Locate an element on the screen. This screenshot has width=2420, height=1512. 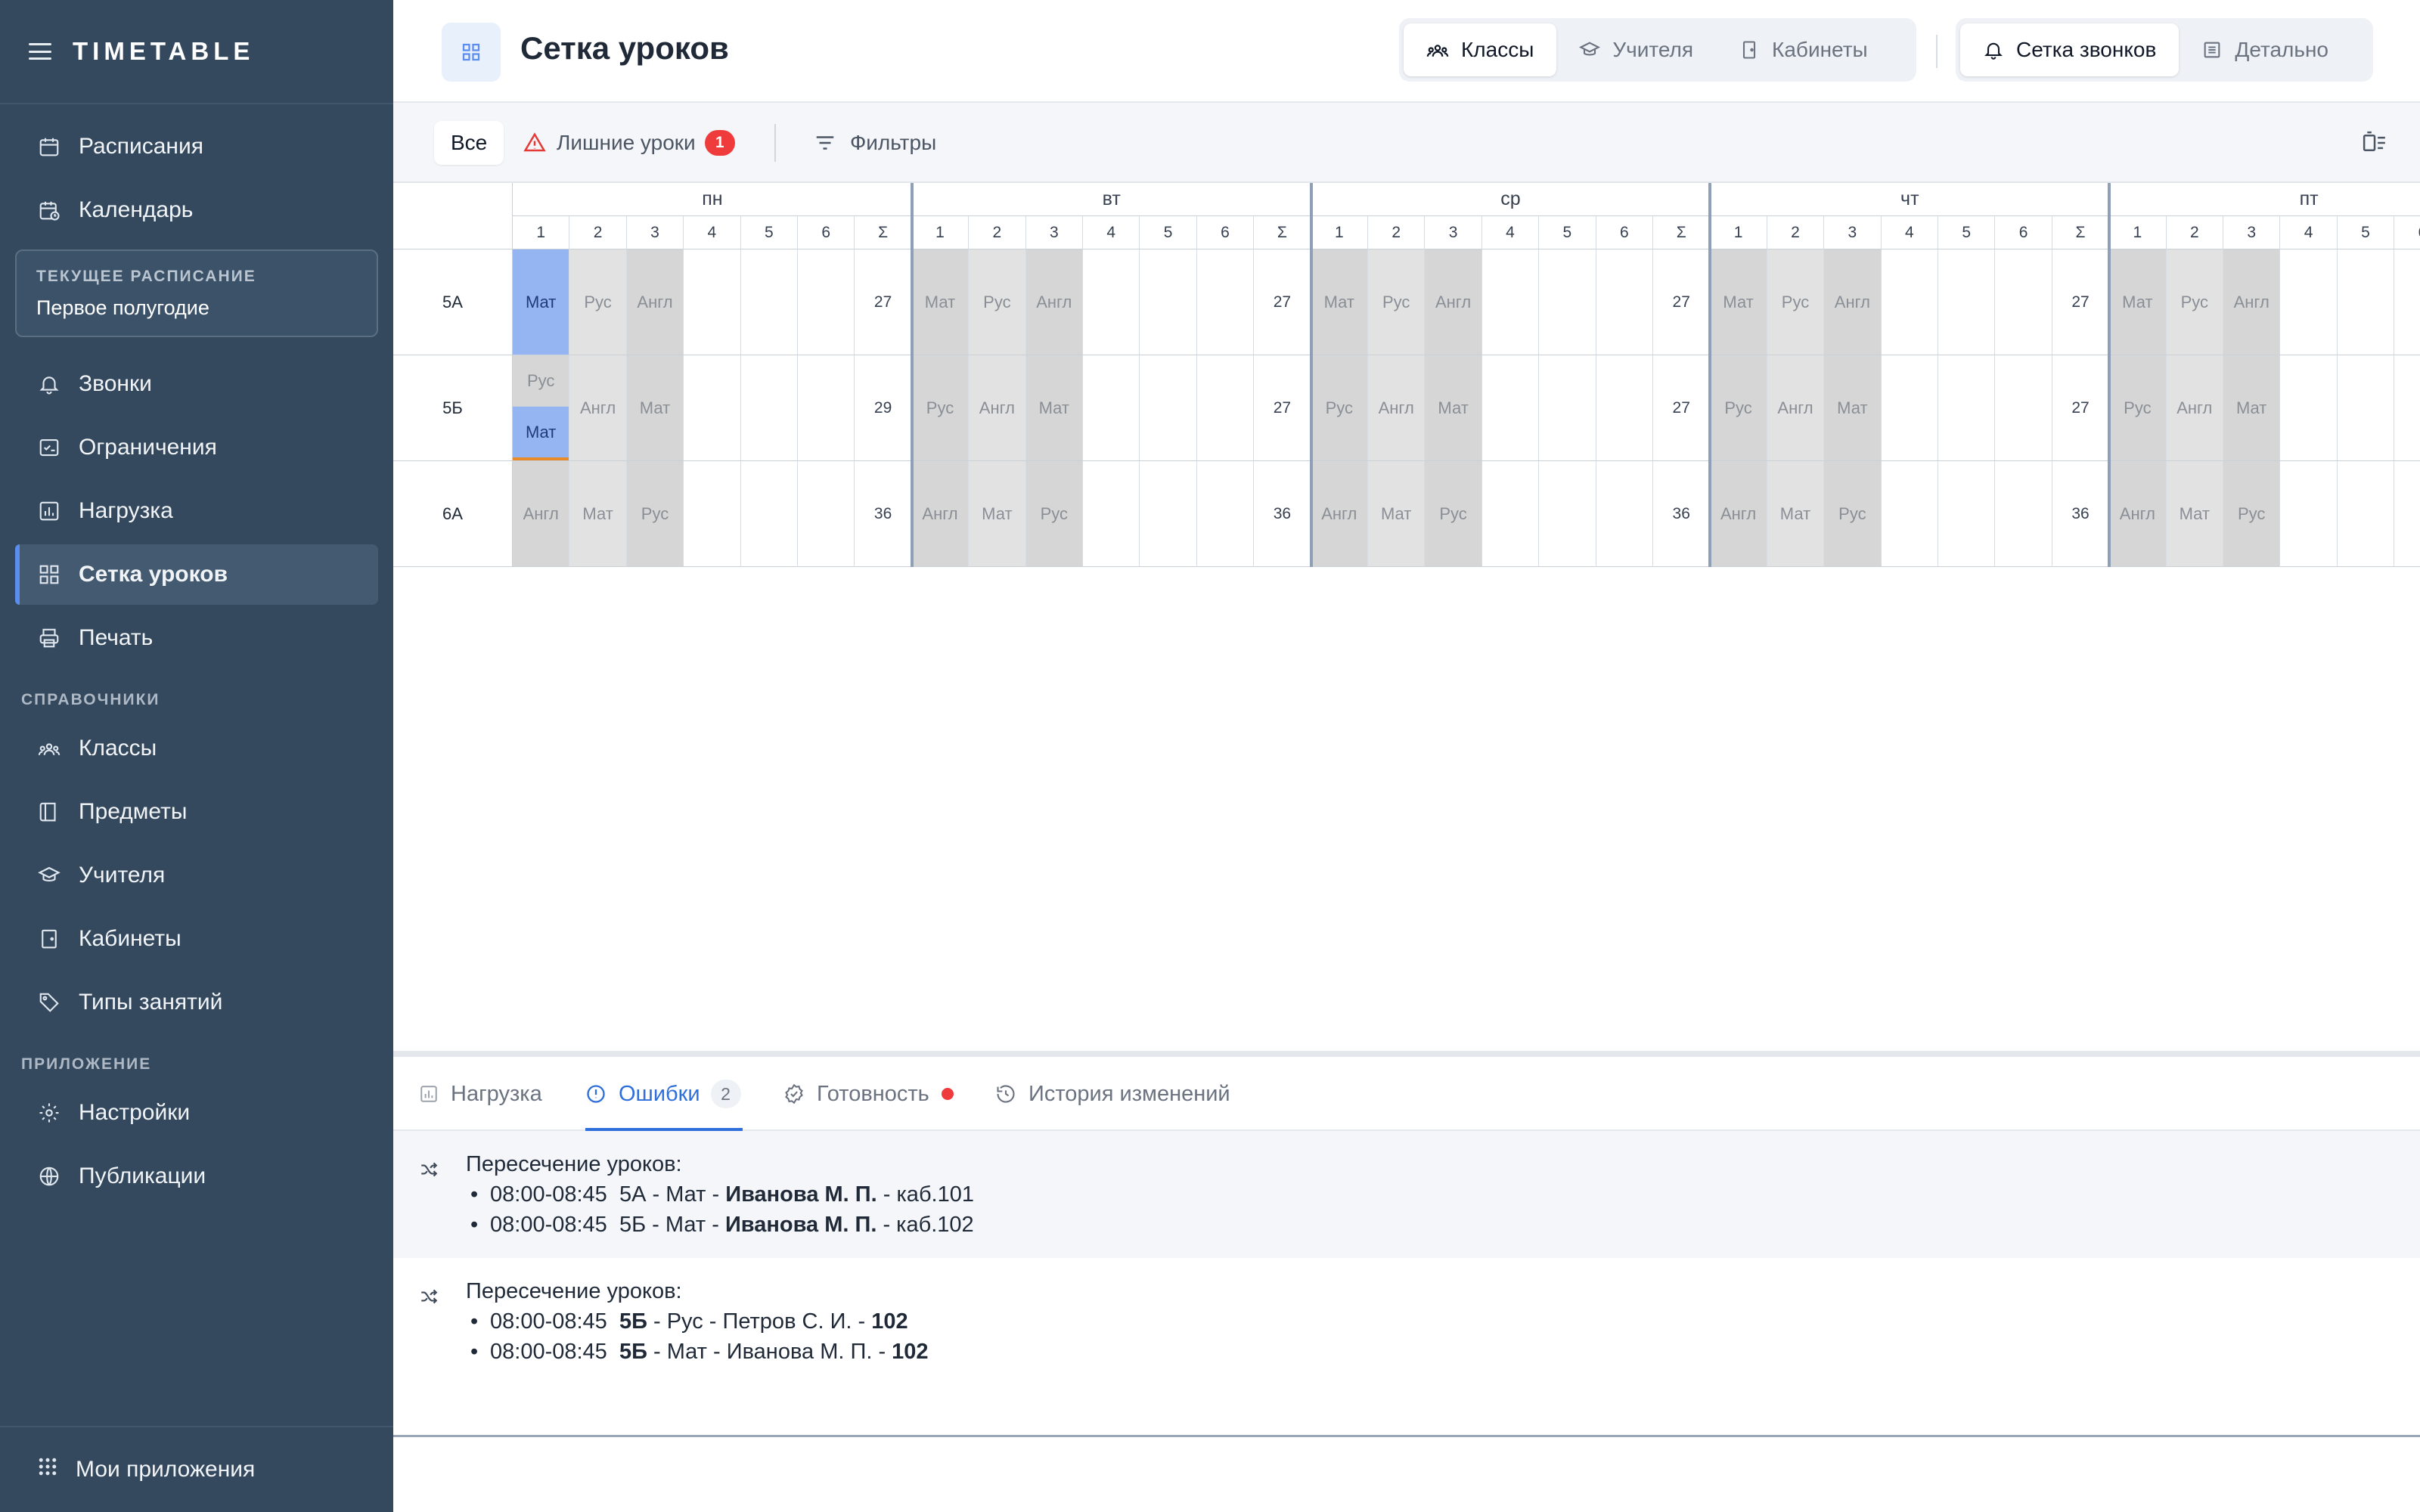
sidebar-item-calendar: Календарь is located at coordinates (196, 210).